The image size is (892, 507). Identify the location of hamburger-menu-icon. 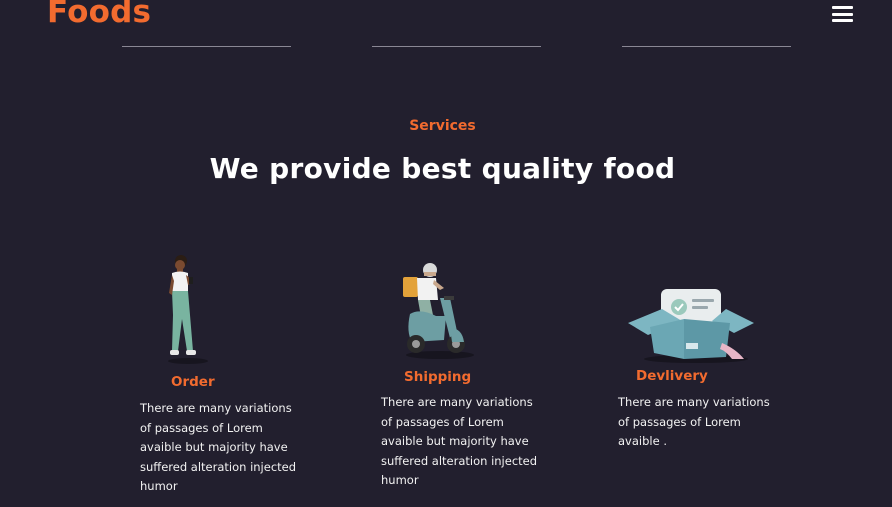
(842, 14).